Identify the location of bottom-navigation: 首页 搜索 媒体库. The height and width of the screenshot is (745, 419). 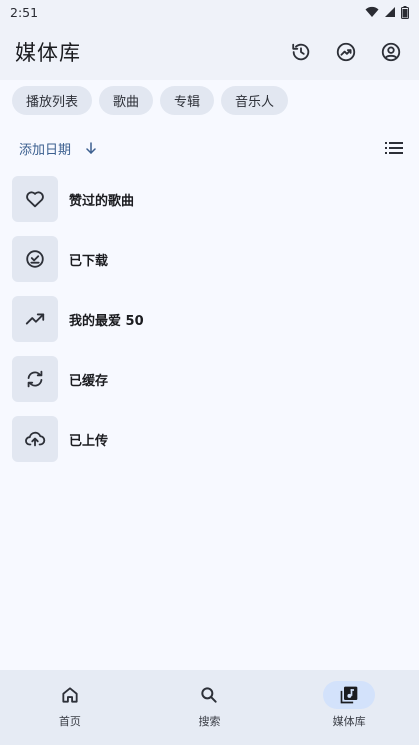
(209, 707).